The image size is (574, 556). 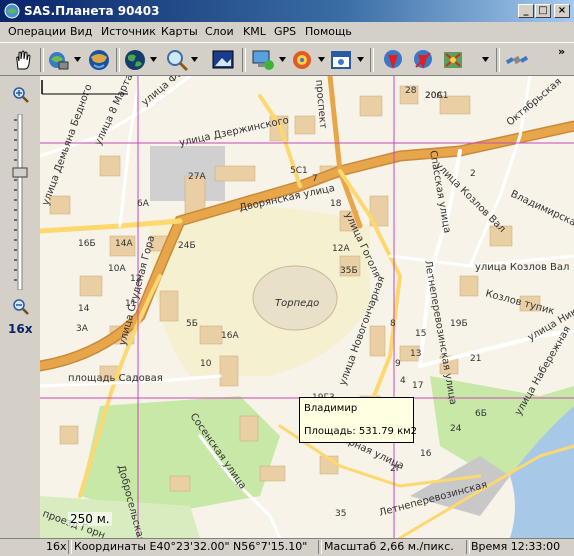 What do you see at coordinates (263, 60) in the screenshot?
I see `computer-network-icon` at bounding box center [263, 60].